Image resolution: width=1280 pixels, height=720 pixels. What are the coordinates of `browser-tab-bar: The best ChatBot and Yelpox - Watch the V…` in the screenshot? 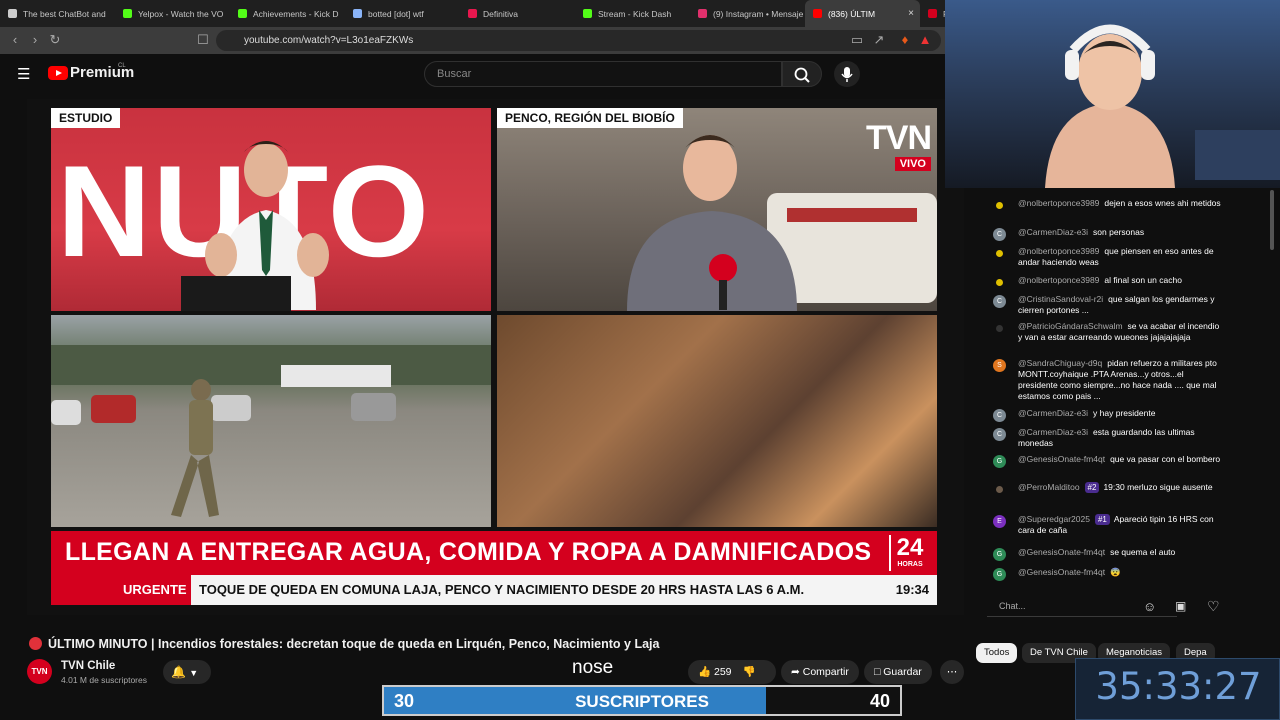 It's located at (472, 13).